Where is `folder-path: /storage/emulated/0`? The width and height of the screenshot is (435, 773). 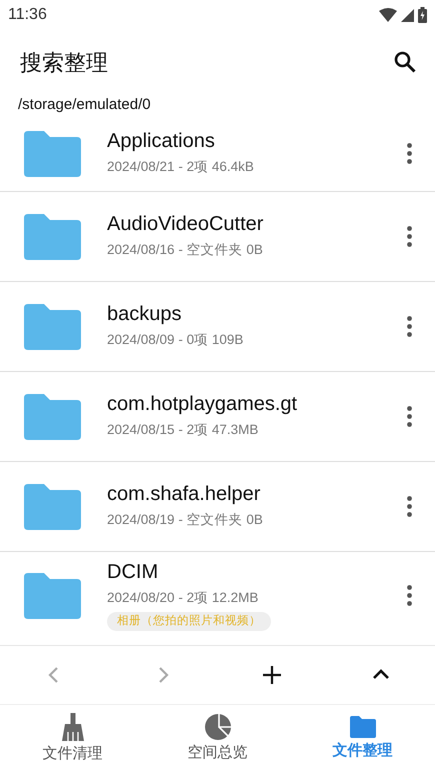
folder-path: /storage/emulated/0 is located at coordinates (84, 105).